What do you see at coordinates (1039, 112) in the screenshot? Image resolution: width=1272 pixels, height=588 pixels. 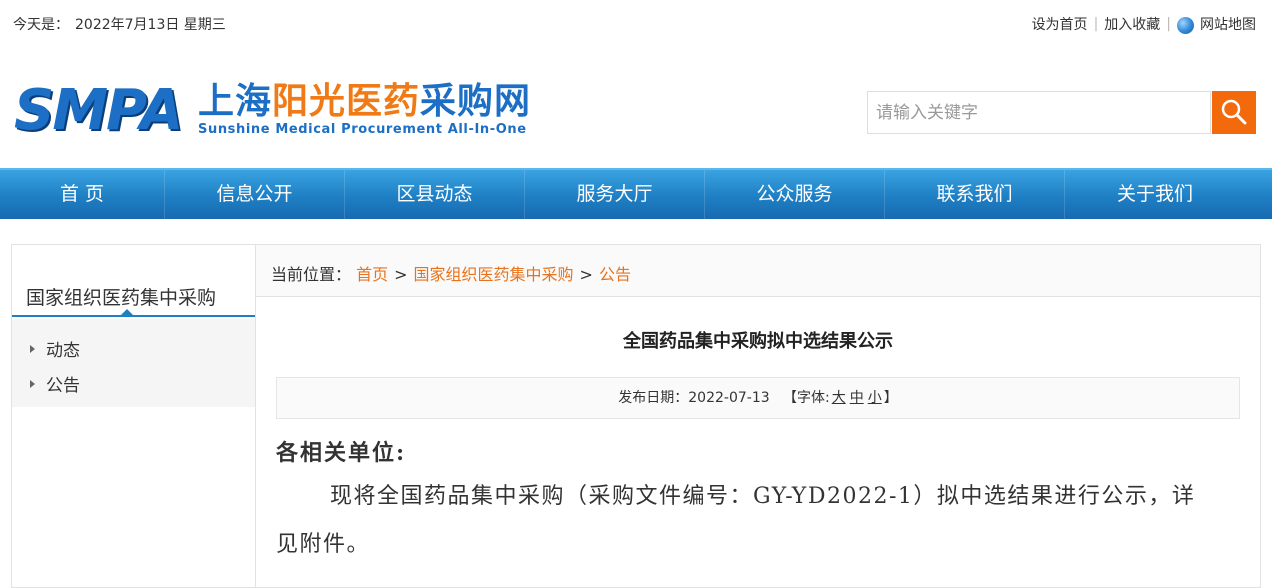 I see `search-input` at bounding box center [1039, 112].